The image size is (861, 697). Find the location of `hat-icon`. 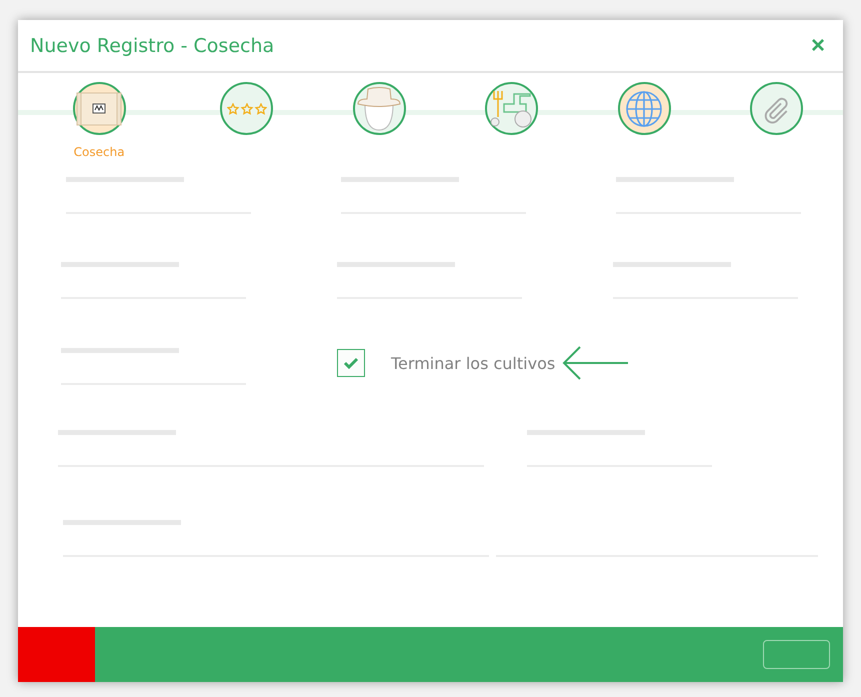

hat-icon is located at coordinates (379, 109).